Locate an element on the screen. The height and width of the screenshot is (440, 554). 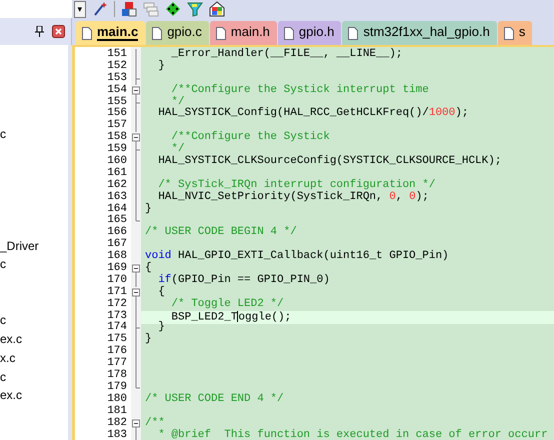
code-line: void HAL_GPIO_EXTI_Callback(uint16_t GPIO_Pin) is located at coordinates (297, 256).